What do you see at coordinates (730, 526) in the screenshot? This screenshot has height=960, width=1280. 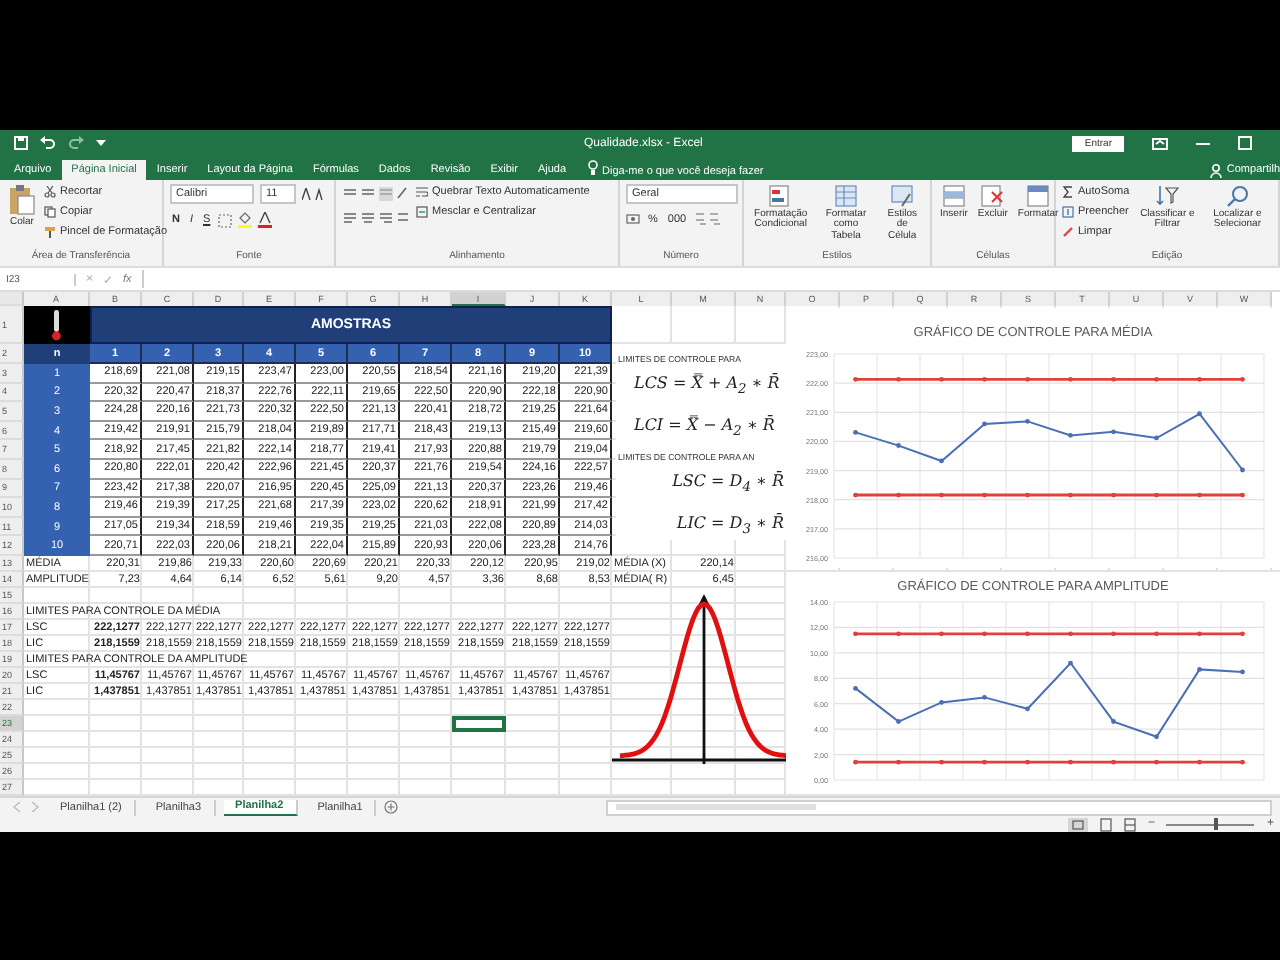 I see `formula-text: LIC = D$_{3}$ ∗ R̄` at bounding box center [730, 526].